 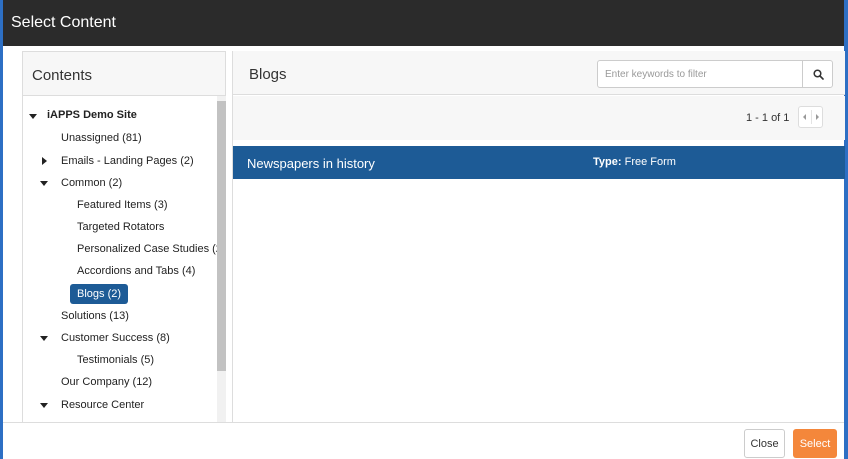 I want to click on content-list-heading: Blogs, so click(x=268, y=74).